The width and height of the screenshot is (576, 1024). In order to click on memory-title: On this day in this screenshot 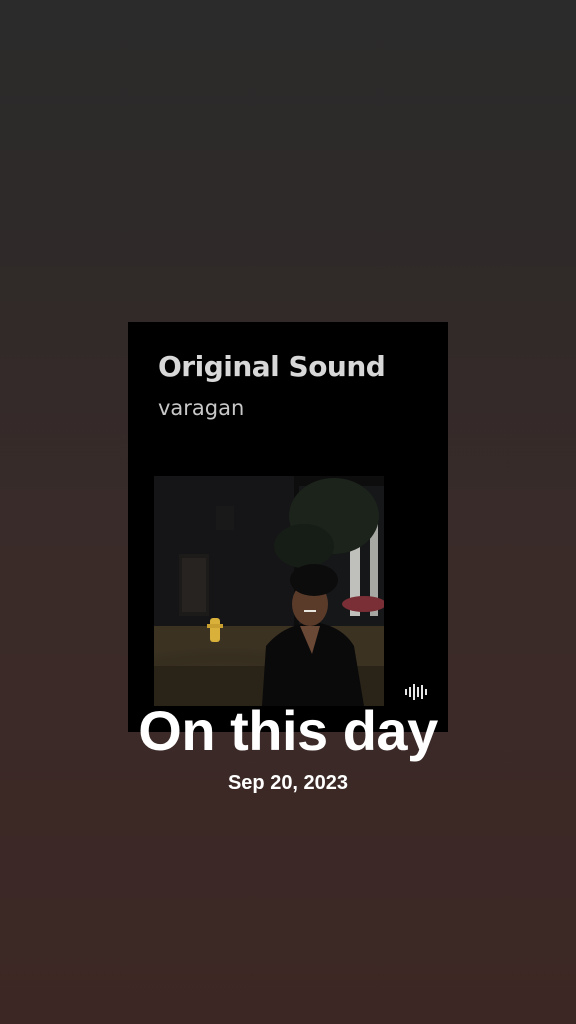, I will do `click(288, 730)`.